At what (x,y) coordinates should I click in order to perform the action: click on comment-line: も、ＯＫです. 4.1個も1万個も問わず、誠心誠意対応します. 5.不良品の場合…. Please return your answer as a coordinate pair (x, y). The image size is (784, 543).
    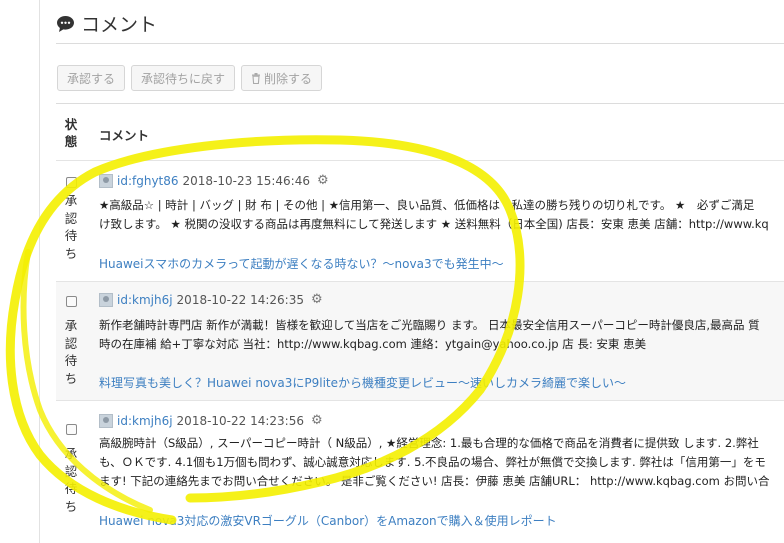
    Looking at the image, I should click on (432, 462).